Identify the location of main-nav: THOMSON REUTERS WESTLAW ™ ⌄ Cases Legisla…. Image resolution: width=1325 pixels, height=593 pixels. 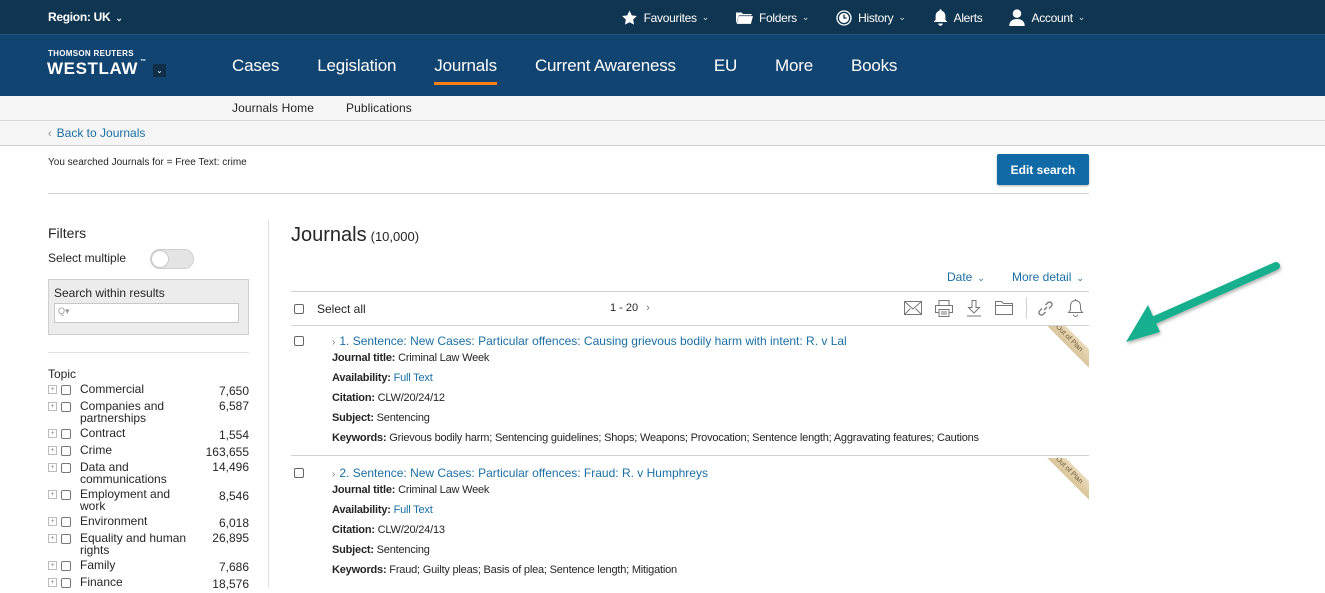
(662, 65).